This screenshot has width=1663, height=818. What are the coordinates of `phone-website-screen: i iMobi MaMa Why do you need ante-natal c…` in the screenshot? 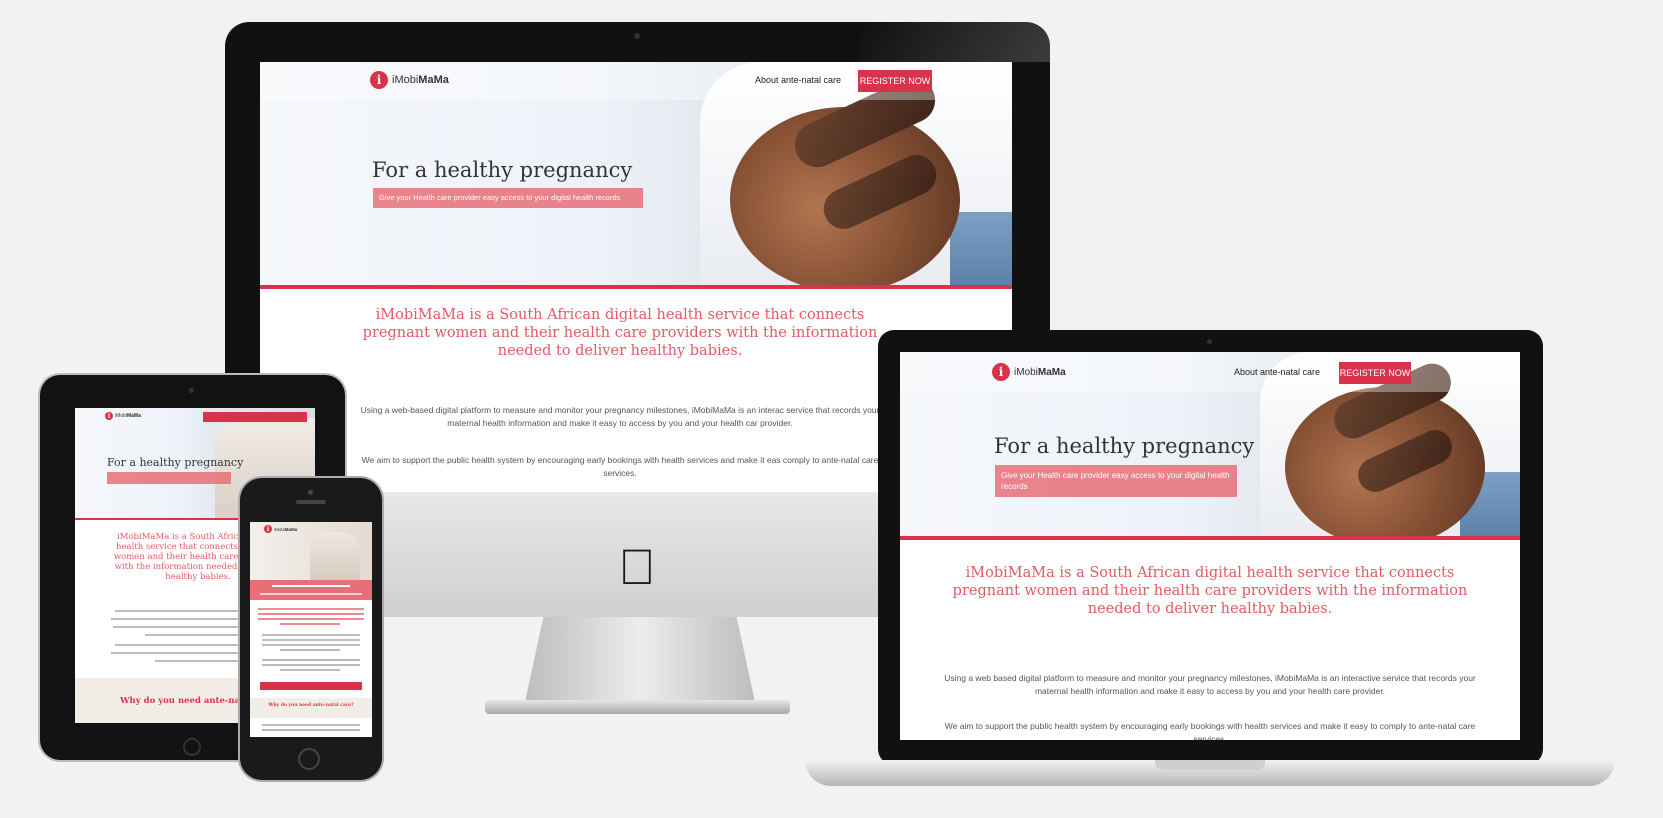 It's located at (311, 629).